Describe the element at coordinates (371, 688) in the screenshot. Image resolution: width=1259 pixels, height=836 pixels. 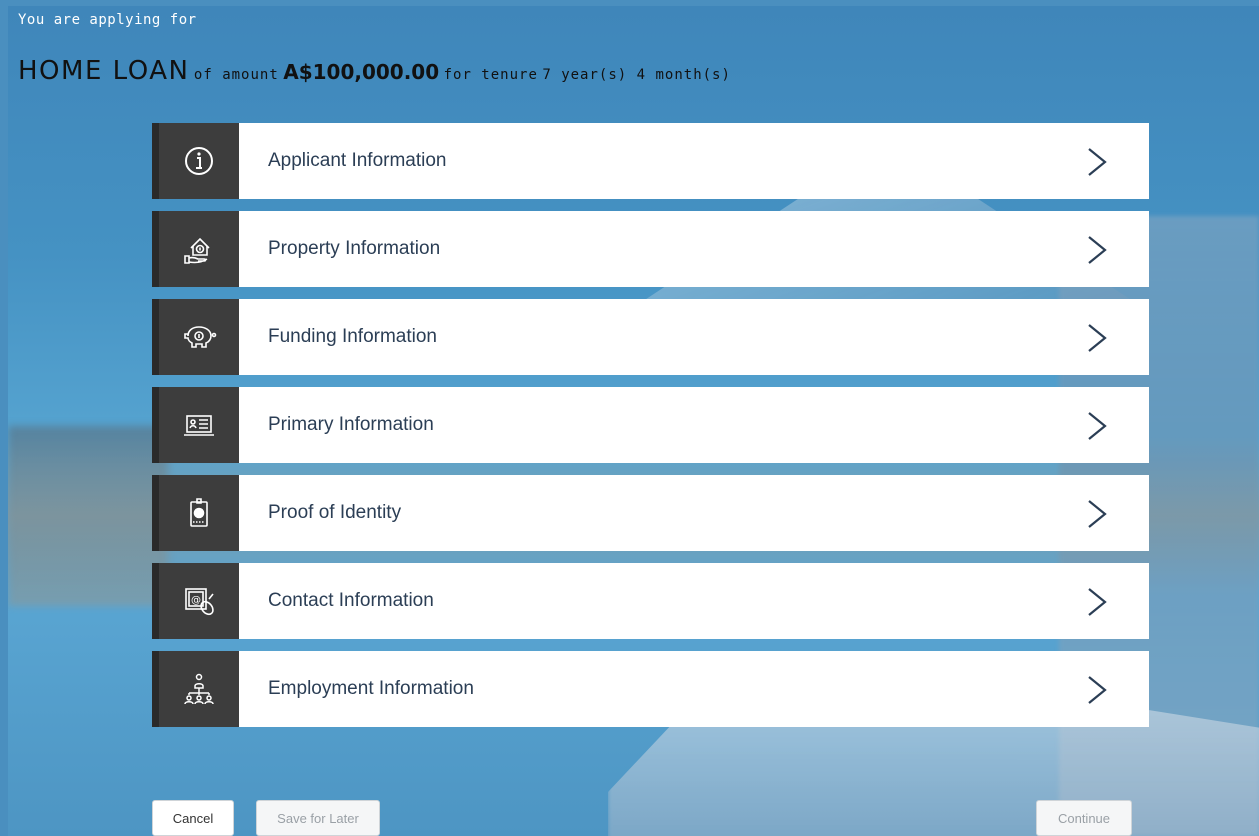
I see `section-label: Employment Information` at that location.